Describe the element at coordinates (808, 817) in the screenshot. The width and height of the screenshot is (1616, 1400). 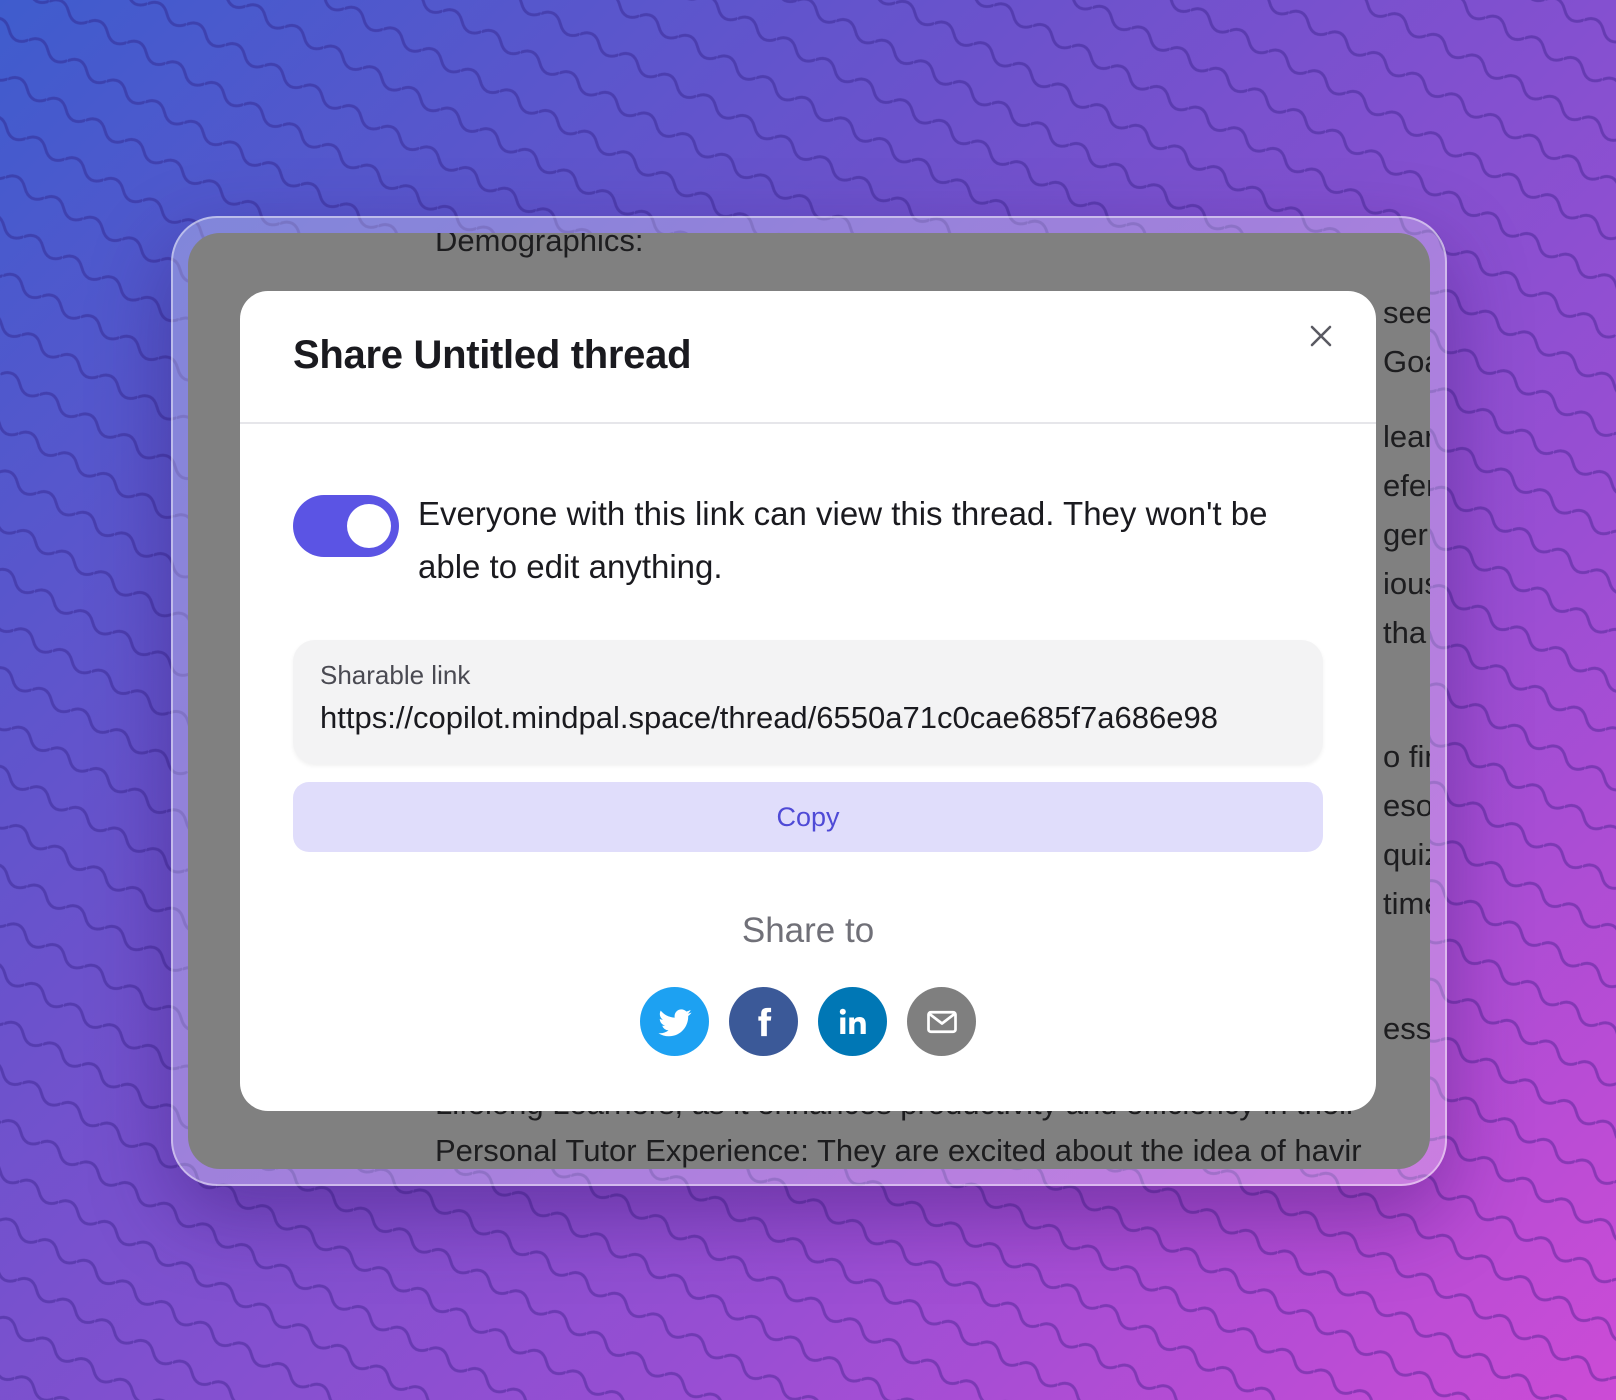
I see `copy-button: Copy` at that location.